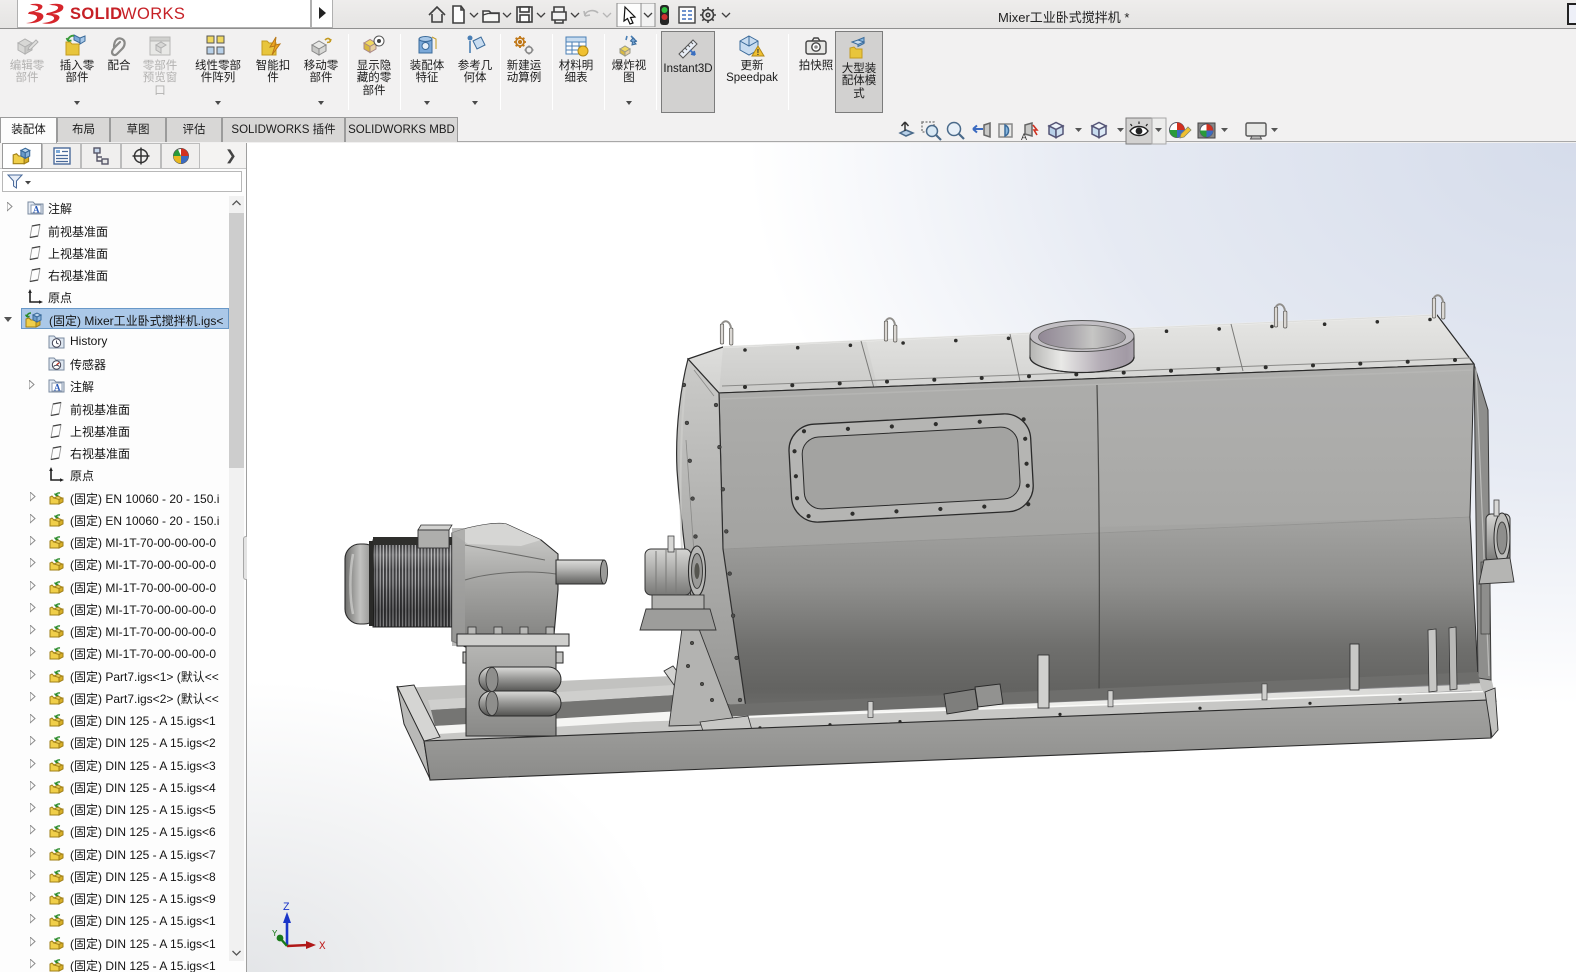  I want to click on svg-text: Z, so click(286, 908).